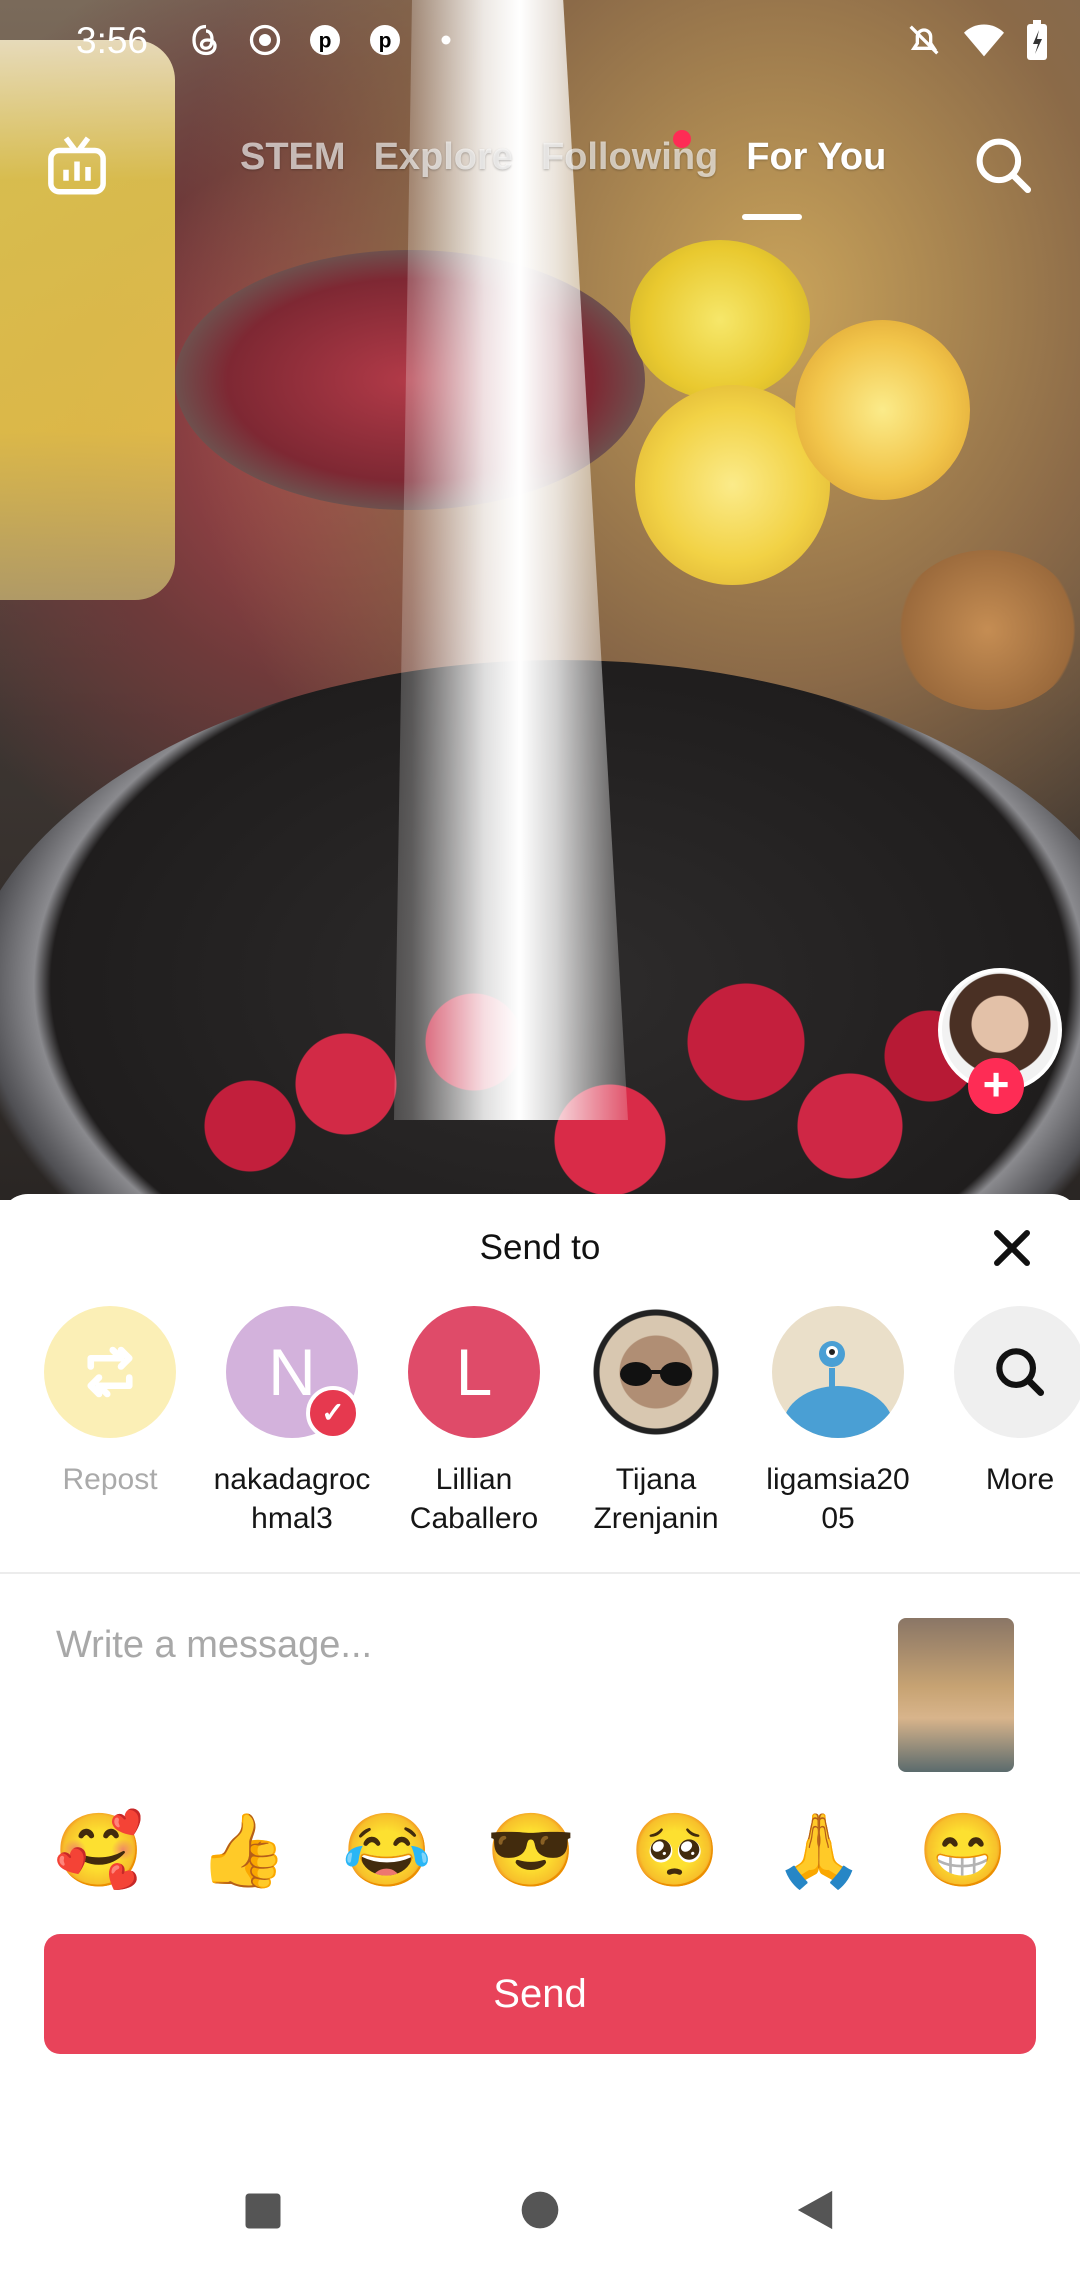 This screenshot has width=1080, height=2280. What do you see at coordinates (540, 1573) in the screenshot?
I see `divider` at bounding box center [540, 1573].